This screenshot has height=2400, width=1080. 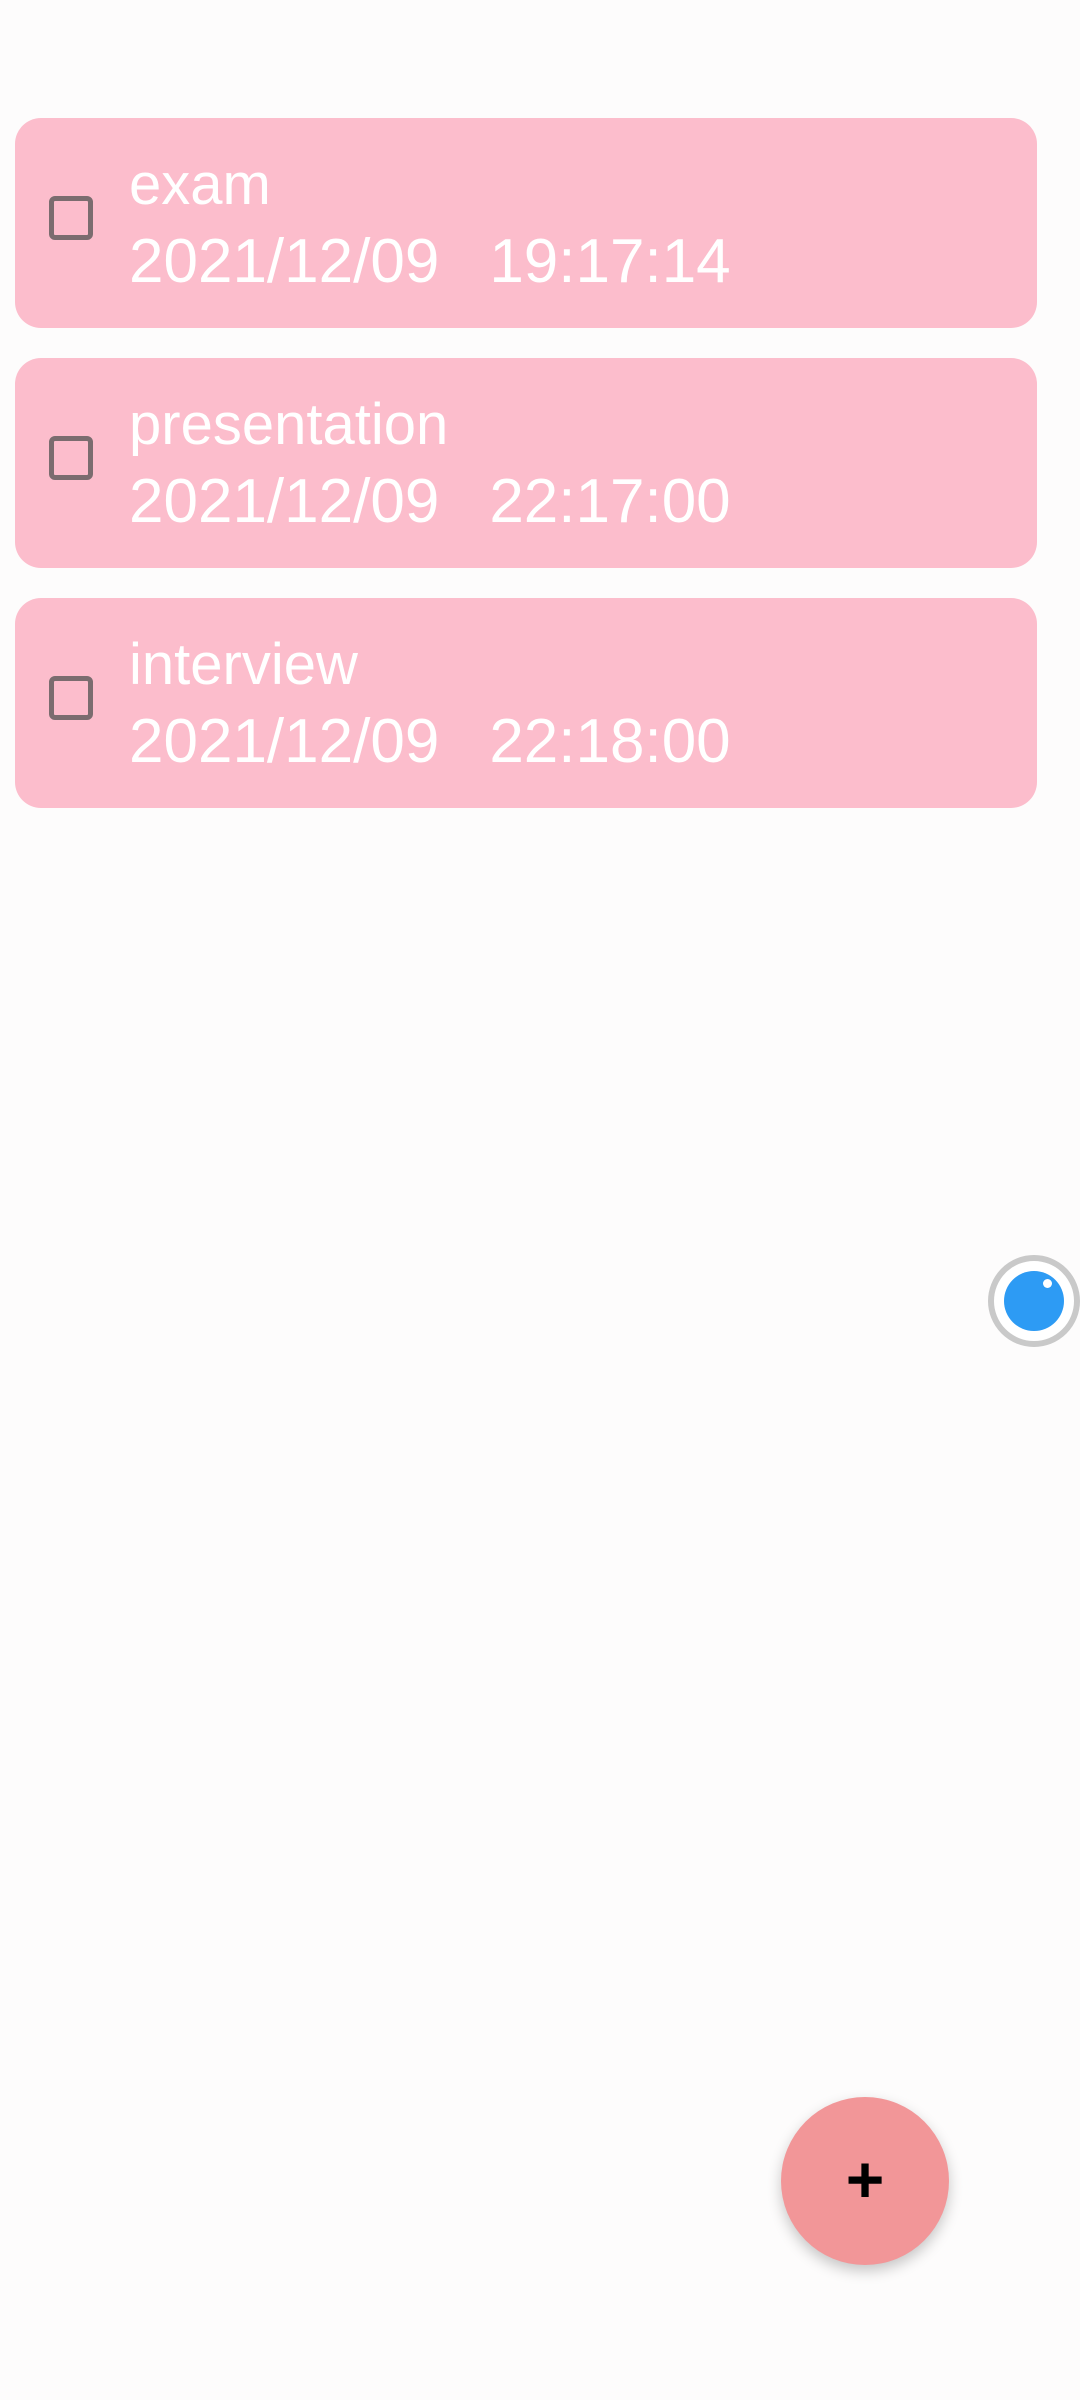 What do you see at coordinates (289, 424) in the screenshot?
I see `task-title: presentation` at bounding box center [289, 424].